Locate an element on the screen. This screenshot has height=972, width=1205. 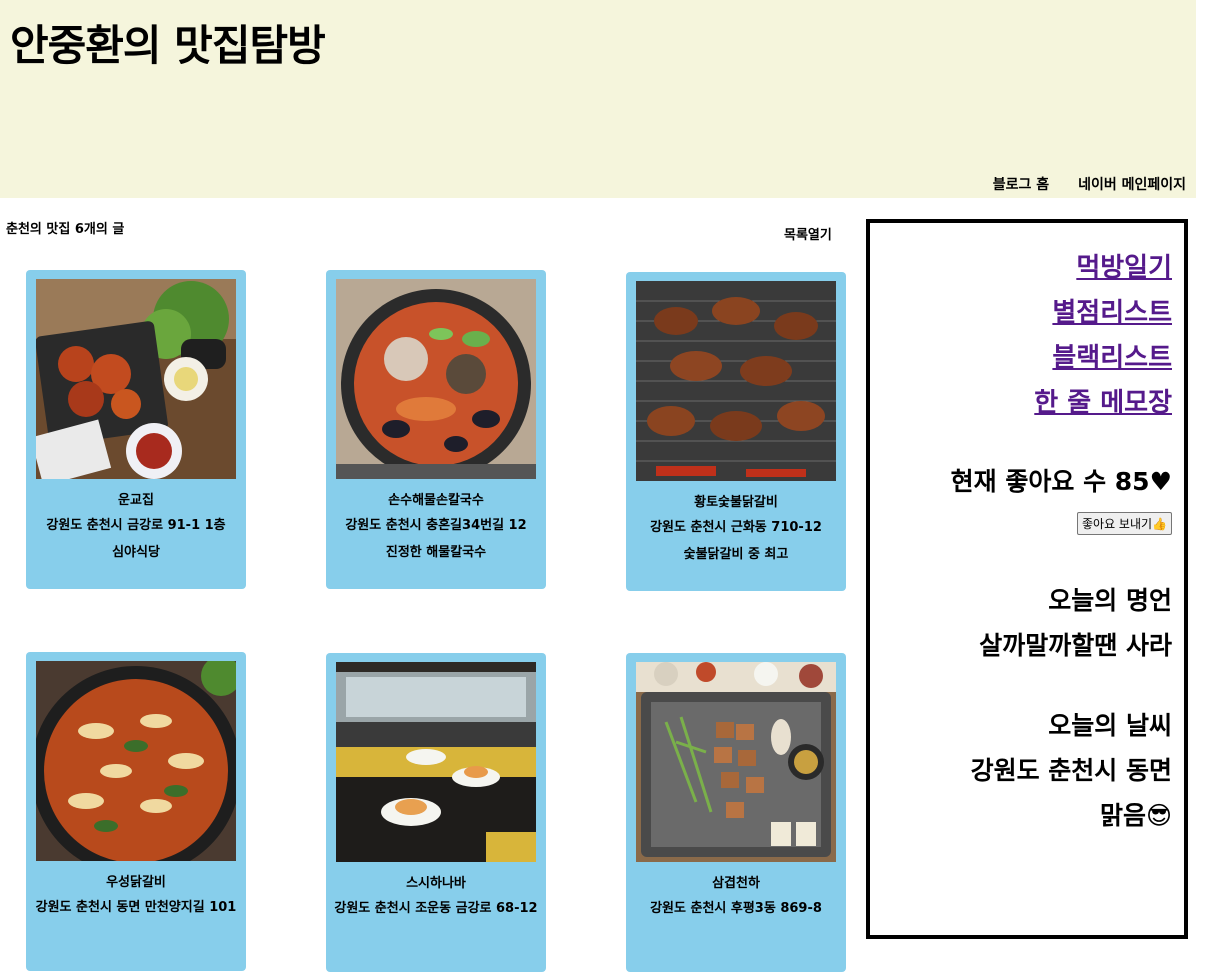
charcoal-grill-image is located at coordinates (736, 381).